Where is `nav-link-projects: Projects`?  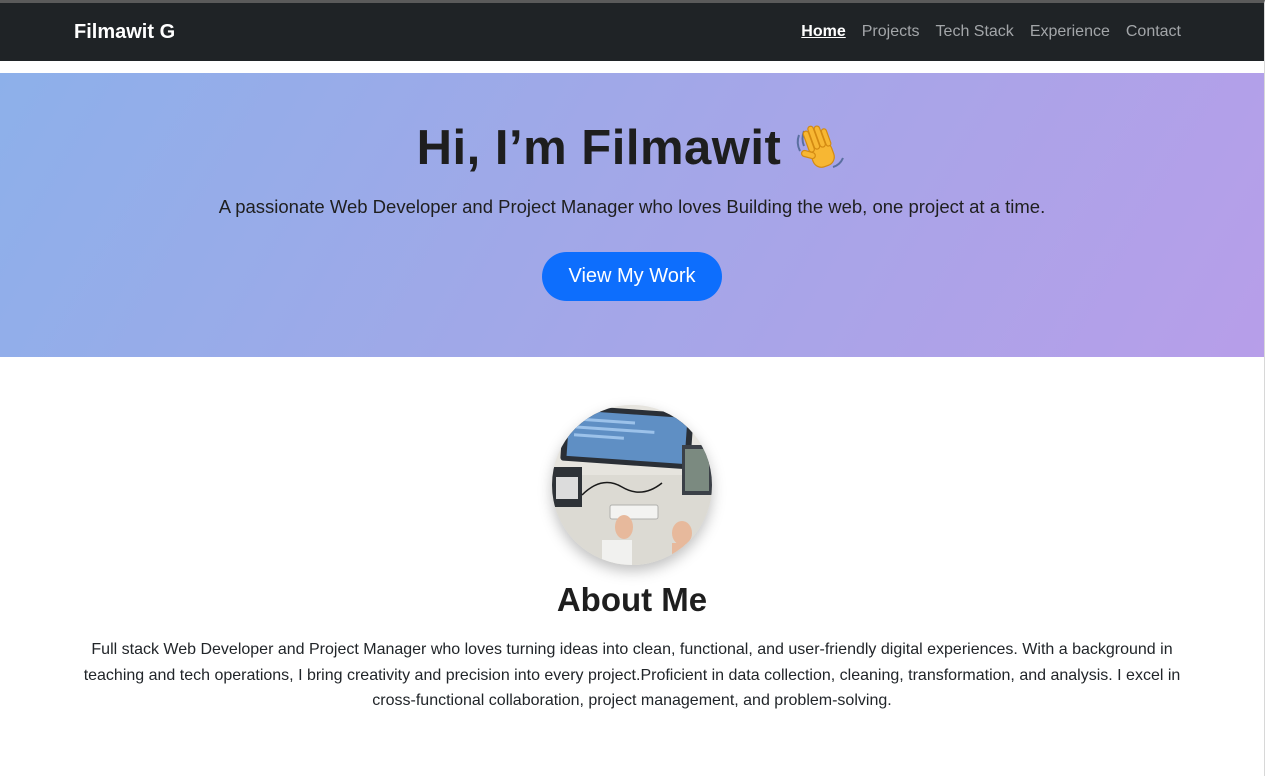
nav-link-projects: Projects is located at coordinates (891, 32).